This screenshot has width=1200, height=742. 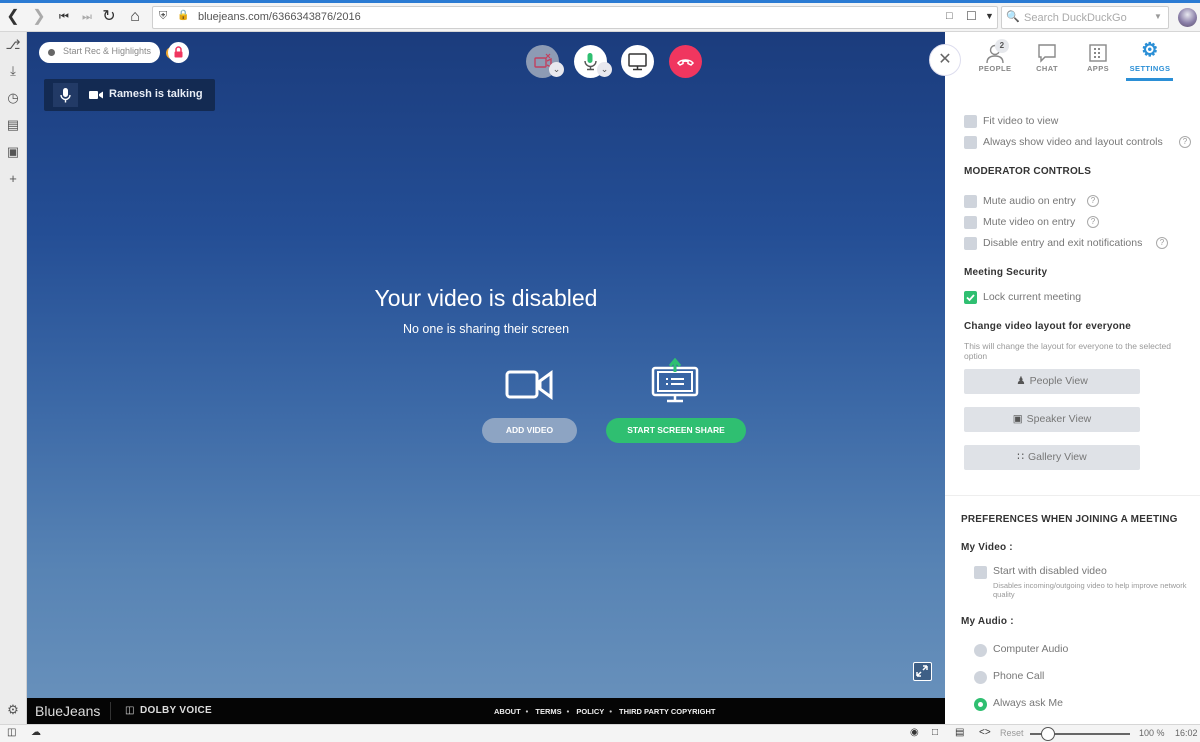 I want to click on layout-heading: Change video layout for everyone, so click(x=1047, y=326).